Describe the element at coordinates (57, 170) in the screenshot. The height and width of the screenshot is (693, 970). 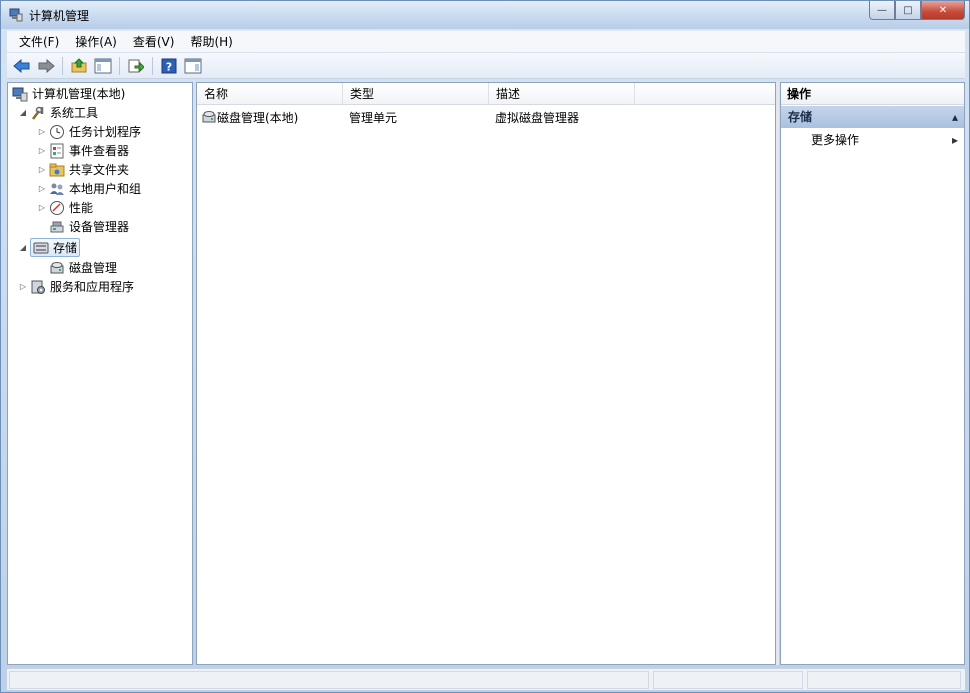
I see `shared-folder-icon` at that location.